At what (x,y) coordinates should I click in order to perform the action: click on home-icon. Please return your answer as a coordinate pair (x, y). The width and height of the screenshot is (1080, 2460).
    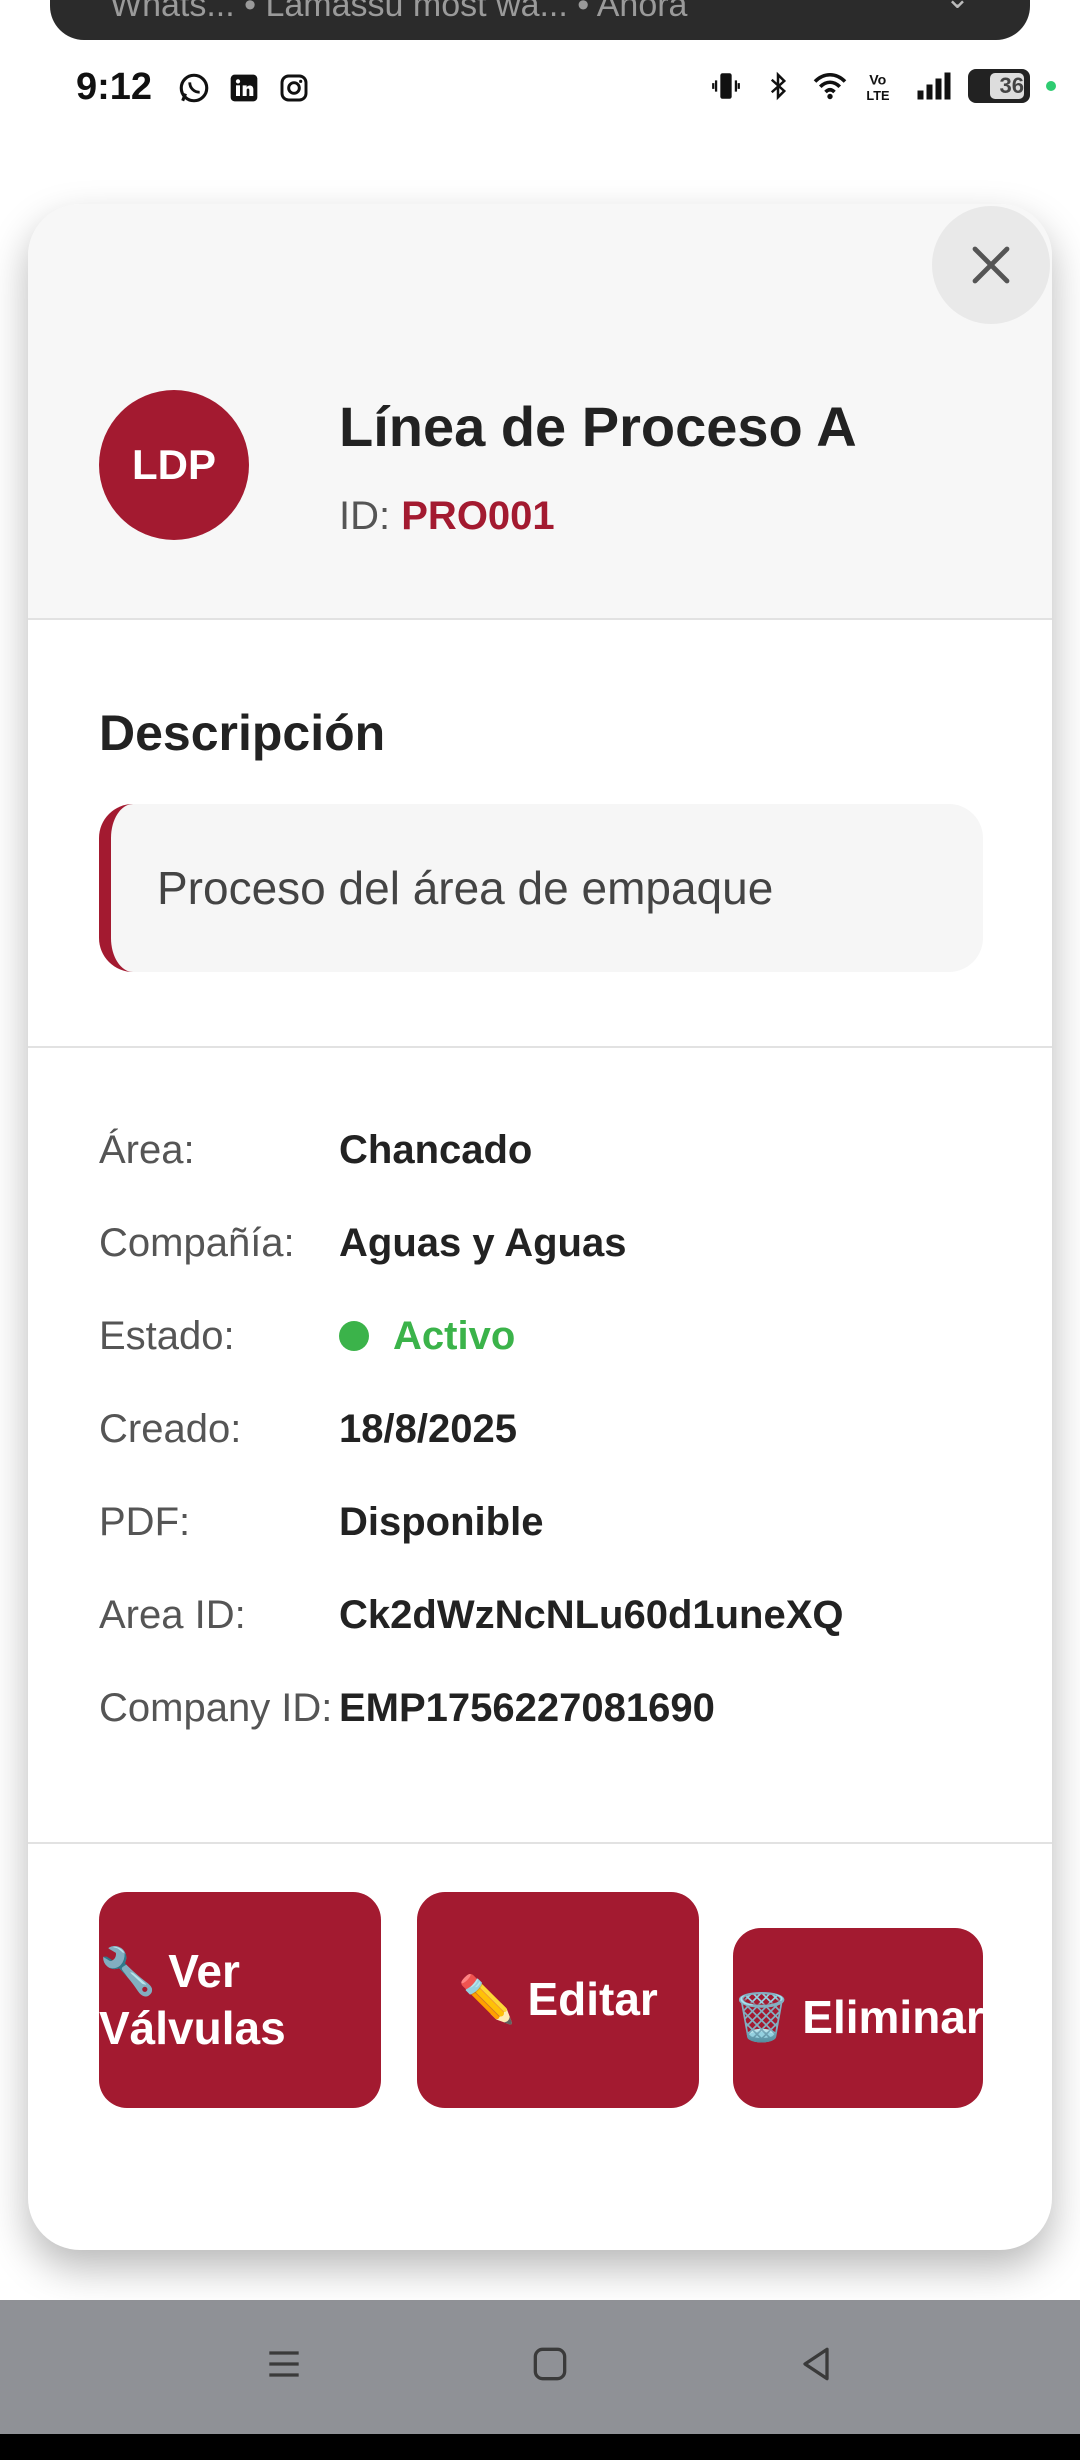
    Looking at the image, I should click on (550, 2364).